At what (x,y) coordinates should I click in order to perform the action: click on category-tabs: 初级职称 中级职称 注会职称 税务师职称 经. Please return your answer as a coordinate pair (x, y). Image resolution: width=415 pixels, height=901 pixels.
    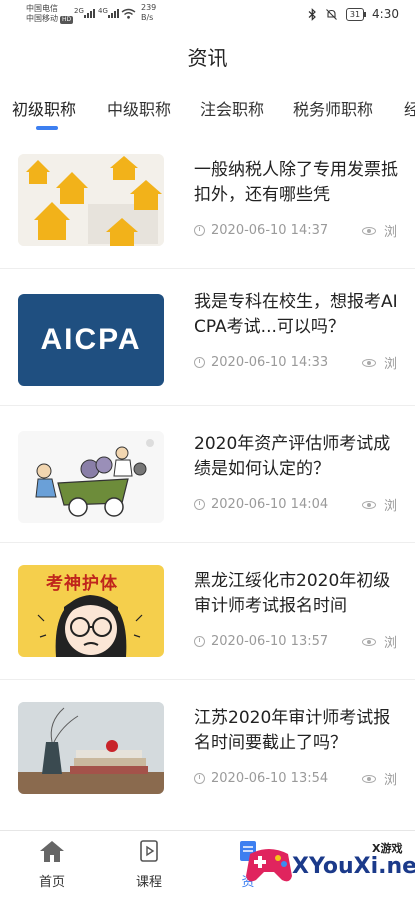
    Looking at the image, I should click on (207, 109).